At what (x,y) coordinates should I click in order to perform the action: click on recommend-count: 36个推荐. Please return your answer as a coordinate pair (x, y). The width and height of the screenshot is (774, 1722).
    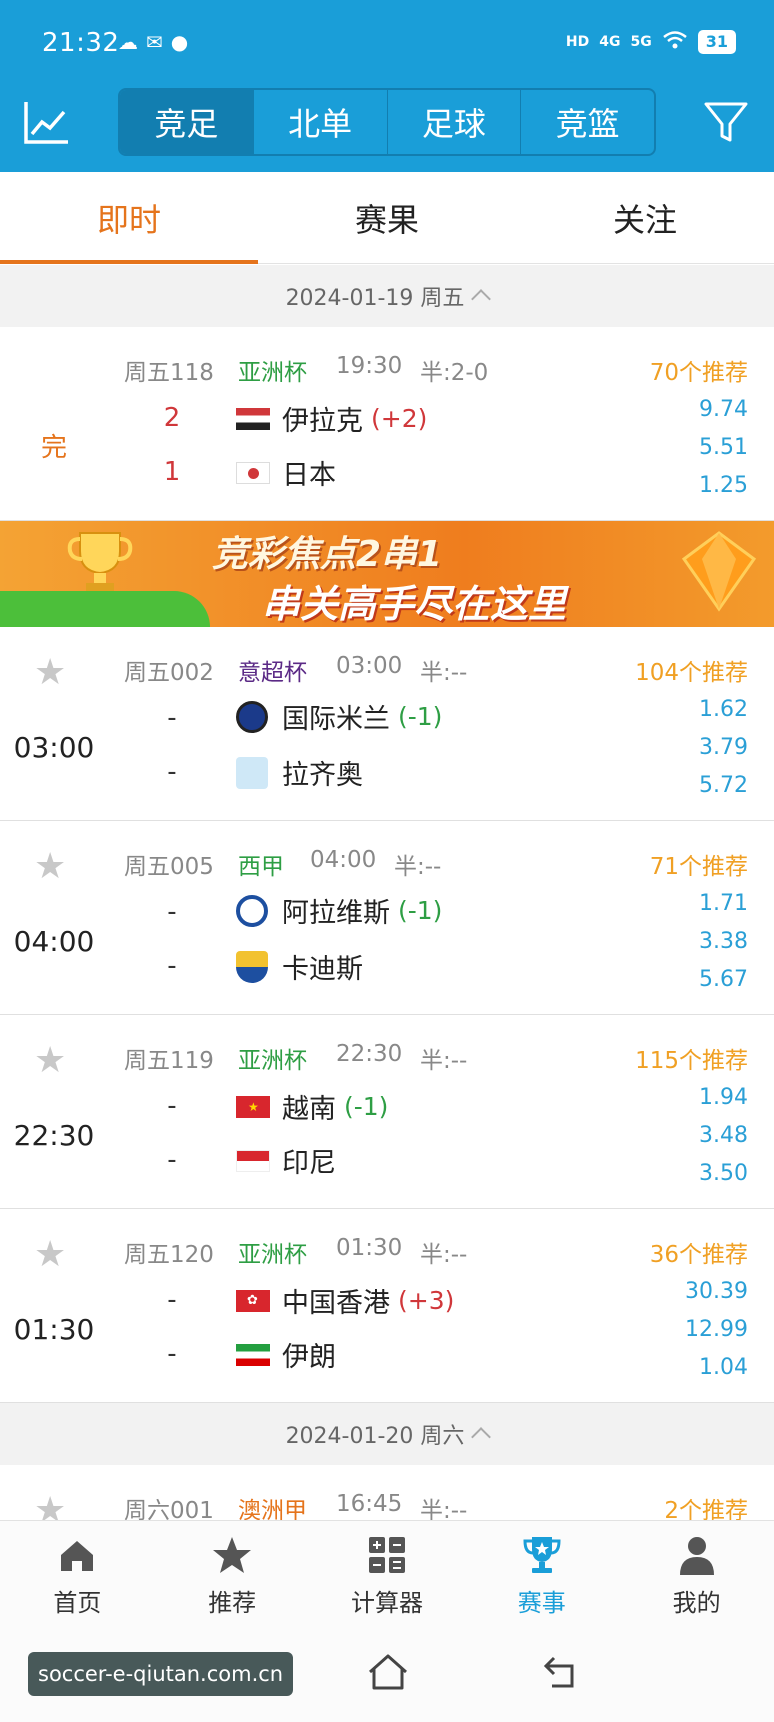
    Looking at the image, I should click on (699, 1252).